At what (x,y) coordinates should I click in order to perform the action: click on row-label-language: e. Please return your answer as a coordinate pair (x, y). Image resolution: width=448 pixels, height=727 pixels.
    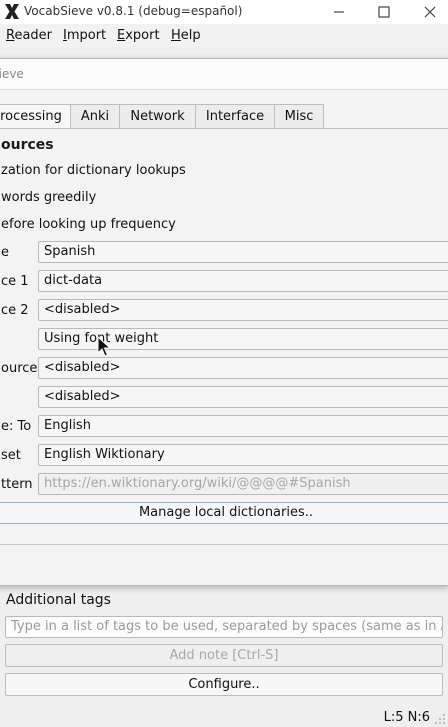
    Looking at the image, I should click on (5, 252).